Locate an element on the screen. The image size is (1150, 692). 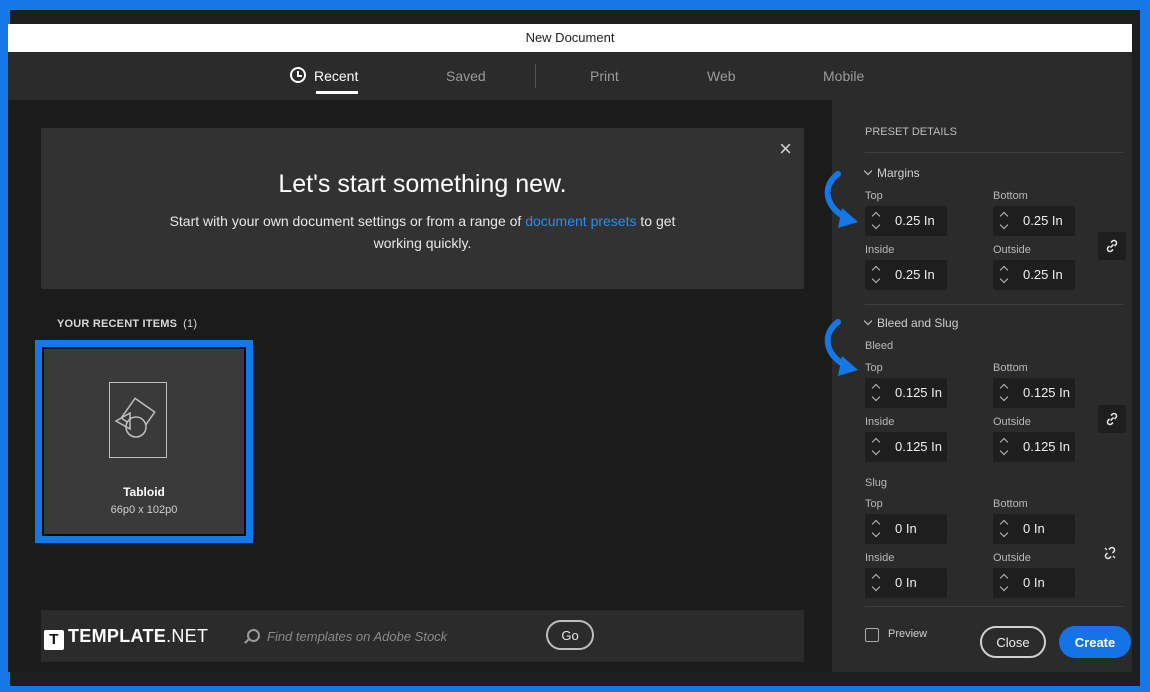
logo-name: TEMPLATE is located at coordinates (117, 636).